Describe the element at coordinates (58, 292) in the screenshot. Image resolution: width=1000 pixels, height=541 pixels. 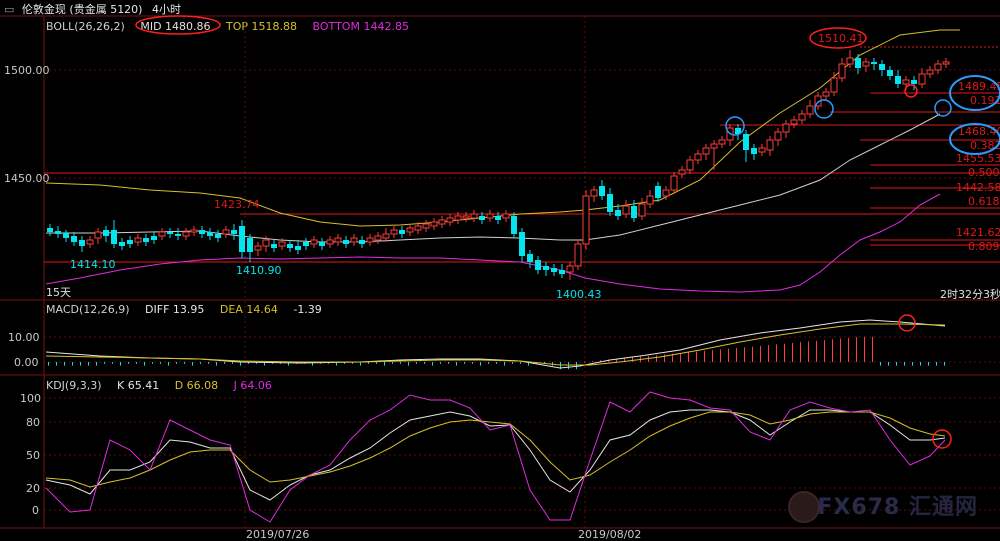
I see `days-label: 15天` at that location.